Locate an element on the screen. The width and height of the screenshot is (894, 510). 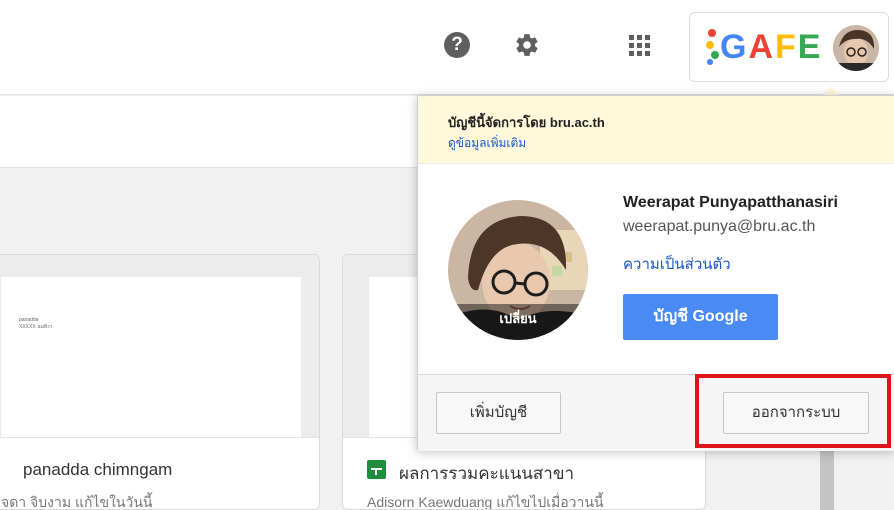
doc-preview-text: panadda XXXXX นนทิงา is located at coordinates (36, 323).